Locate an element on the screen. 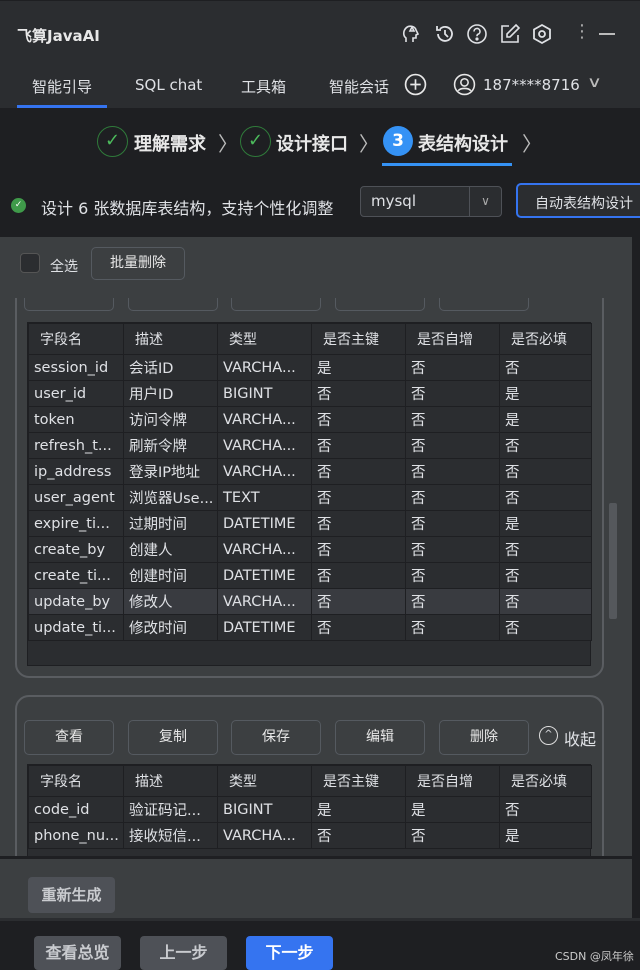 The height and width of the screenshot is (970, 640). help-icon is located at coordinates (477, 34).